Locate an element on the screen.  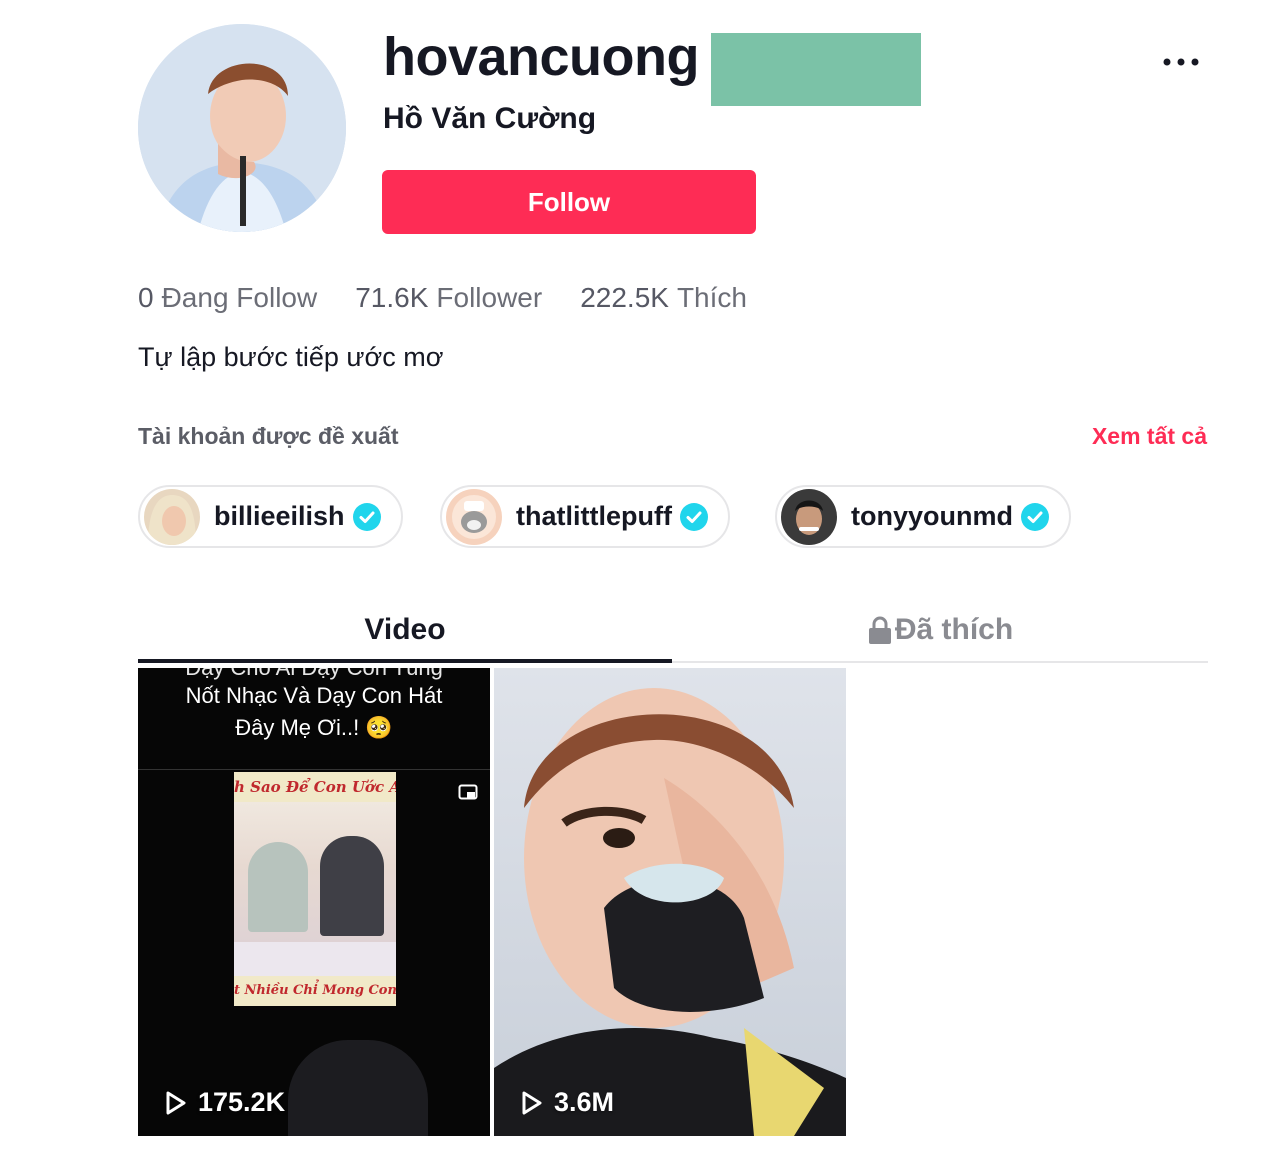
suggested-accounts-title: Tài khoản được đề xuất is located at coordinates (268, 436).